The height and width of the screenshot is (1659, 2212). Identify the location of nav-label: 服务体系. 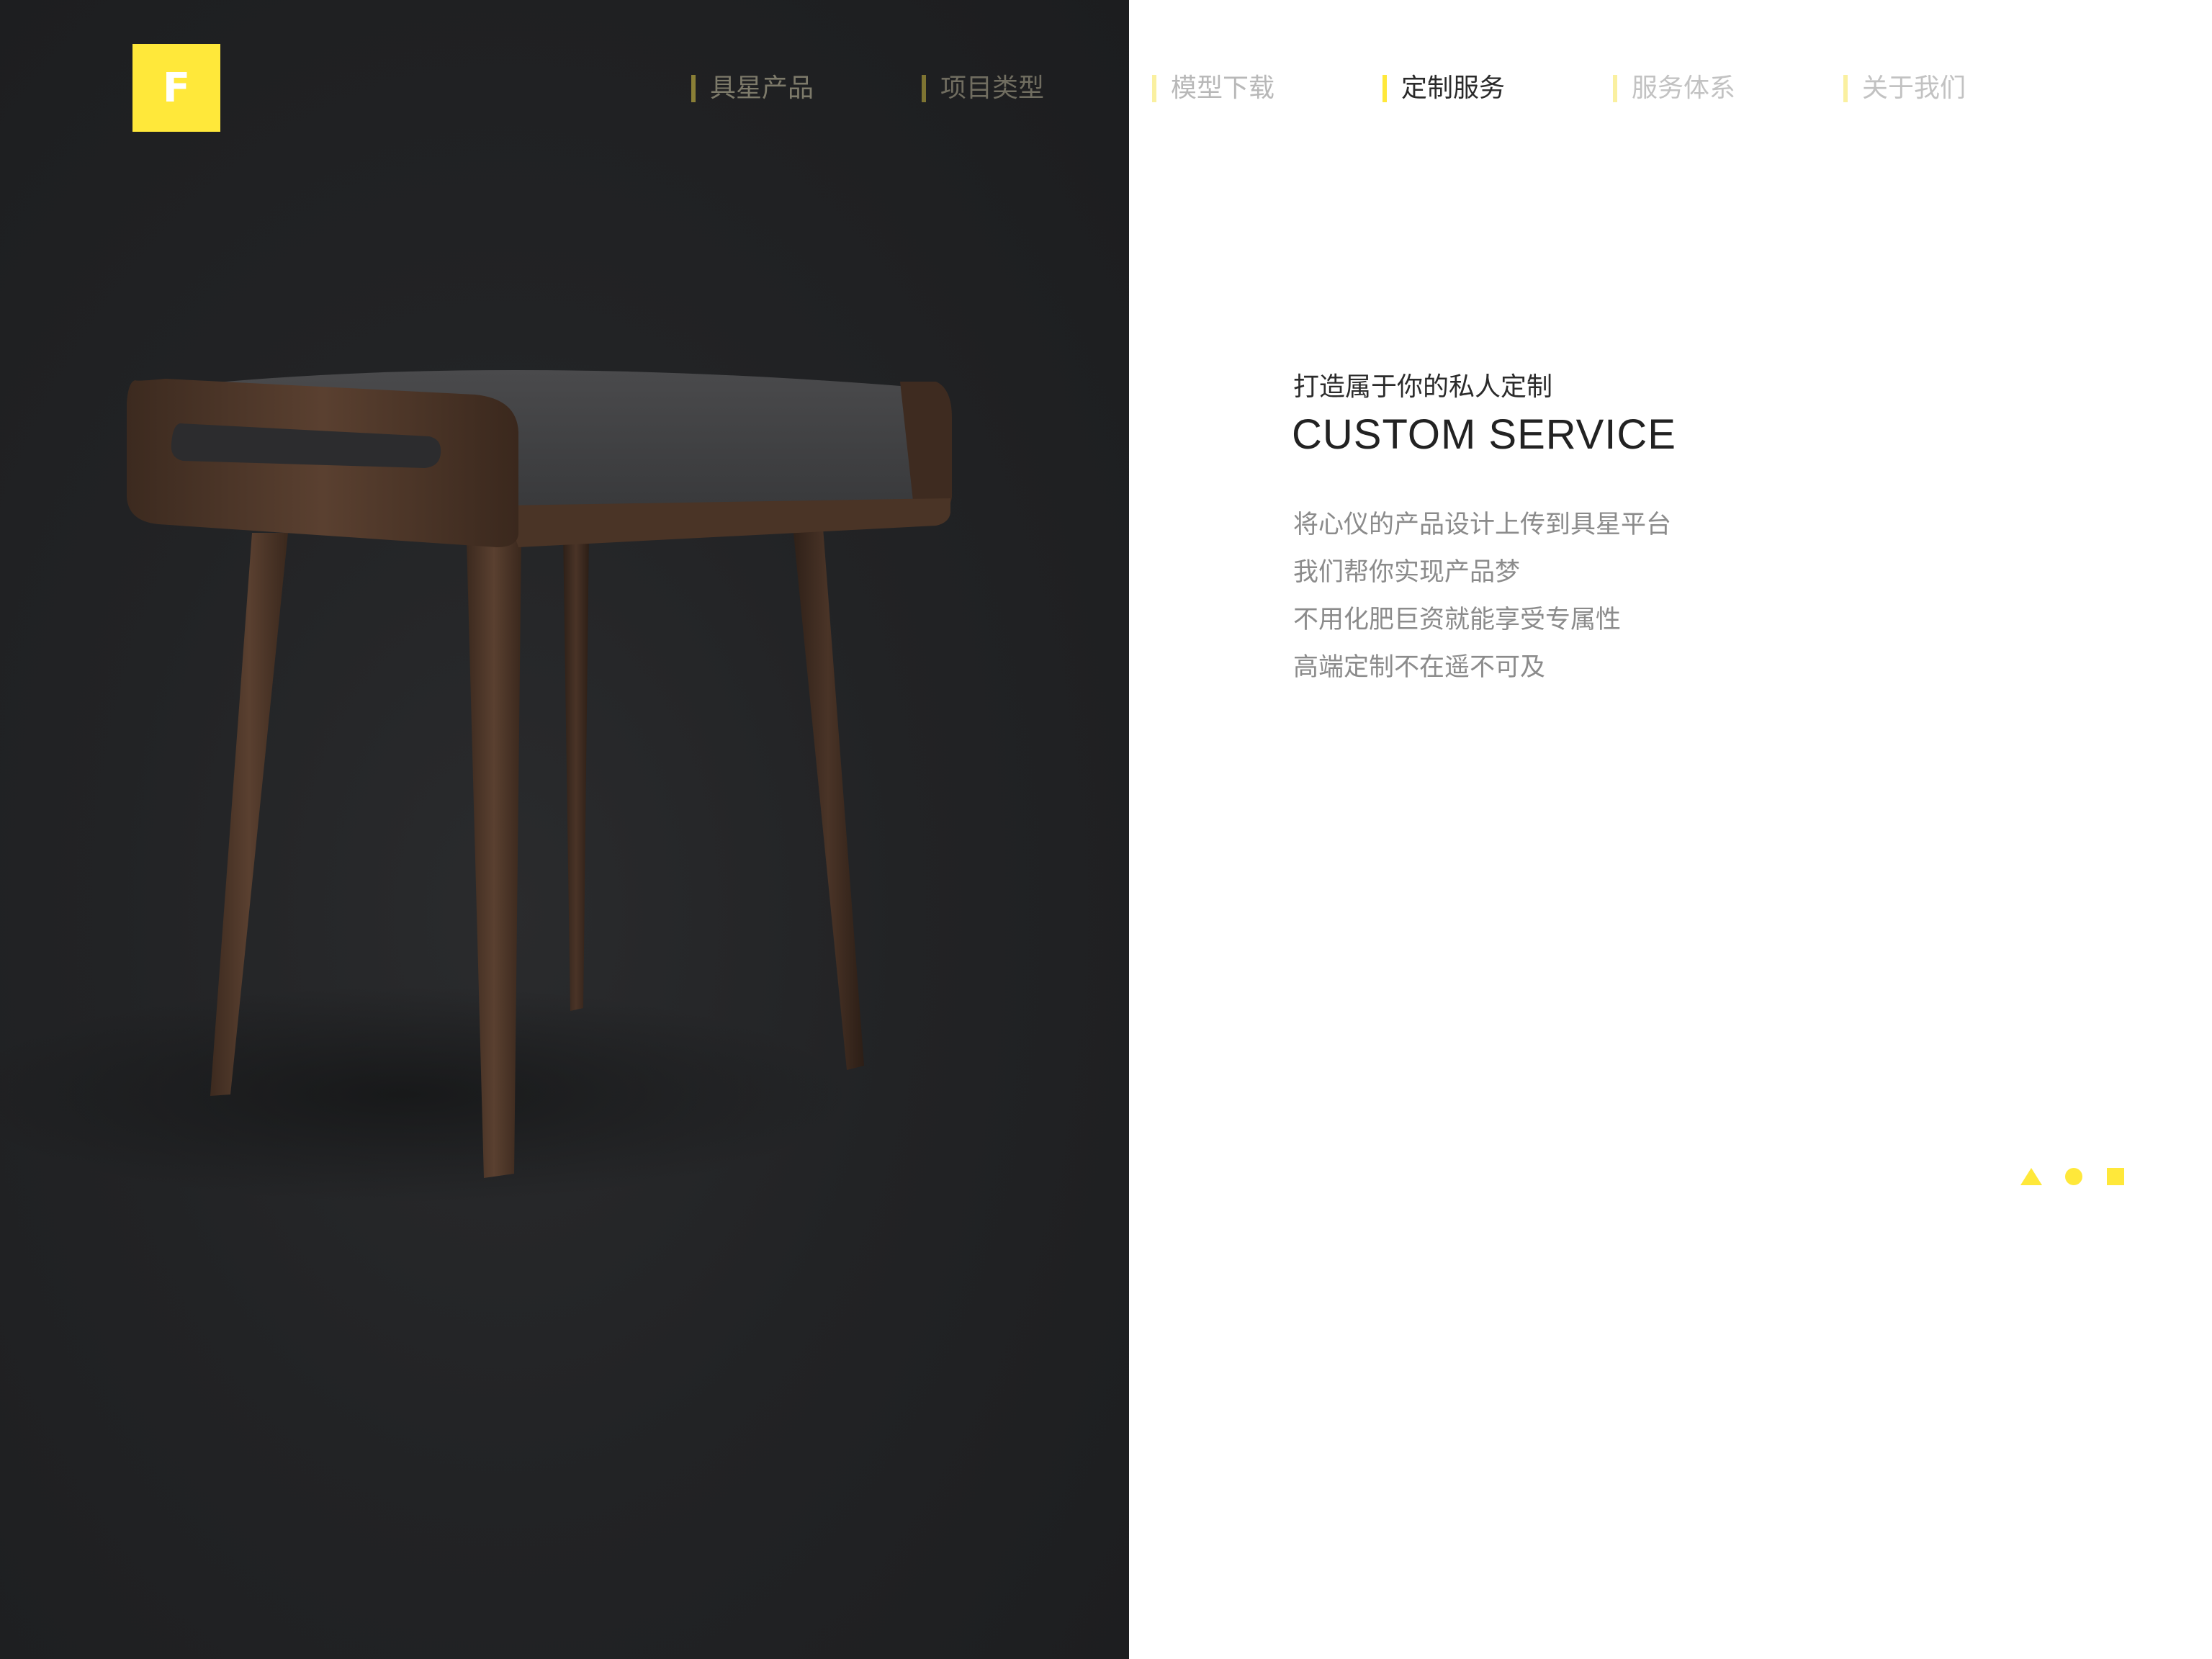
(1684, 88).